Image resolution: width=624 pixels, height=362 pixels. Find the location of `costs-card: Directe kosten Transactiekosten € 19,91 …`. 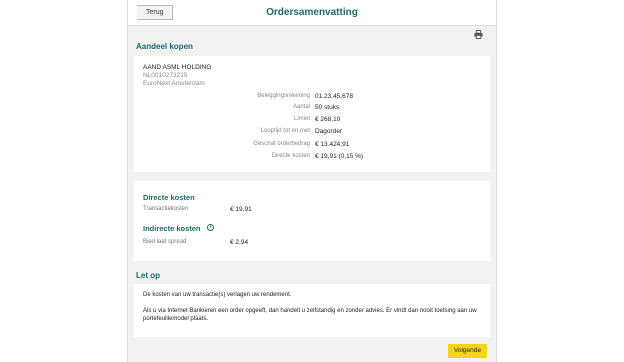

costs-card: Directe kosten Transactiekosten € 19,91 … is located at coordinates (312, 221).